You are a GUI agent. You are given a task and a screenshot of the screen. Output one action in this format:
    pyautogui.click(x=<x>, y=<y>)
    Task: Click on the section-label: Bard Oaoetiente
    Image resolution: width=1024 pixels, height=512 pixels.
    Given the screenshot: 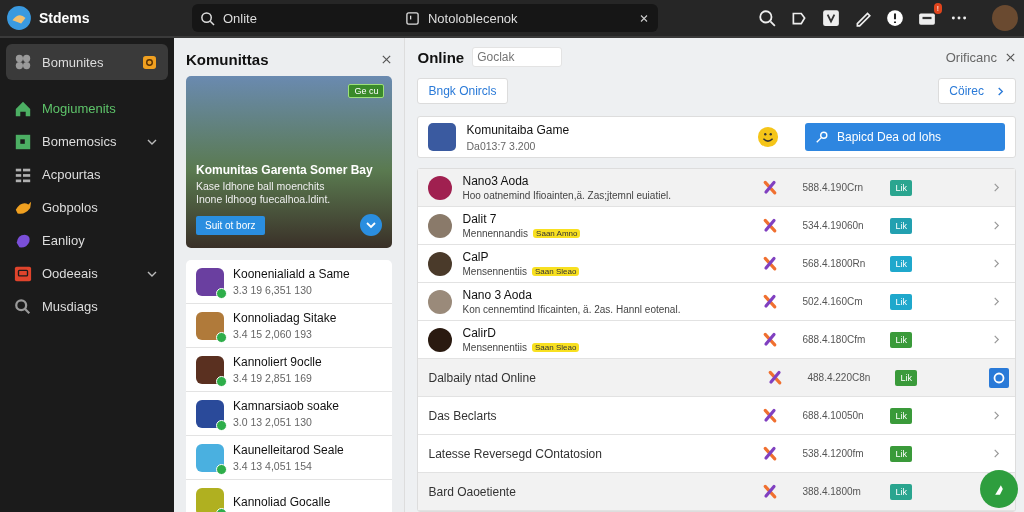 What is the action you would take?
    pyautogui.click(x=472, y=491)
    